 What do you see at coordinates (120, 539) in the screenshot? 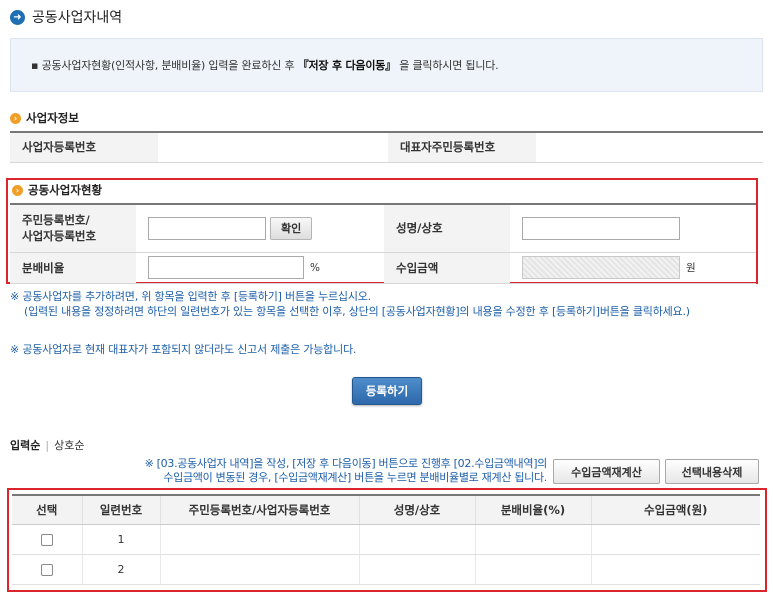
I see `row-serial: 1` at bounding box center [120, 539].